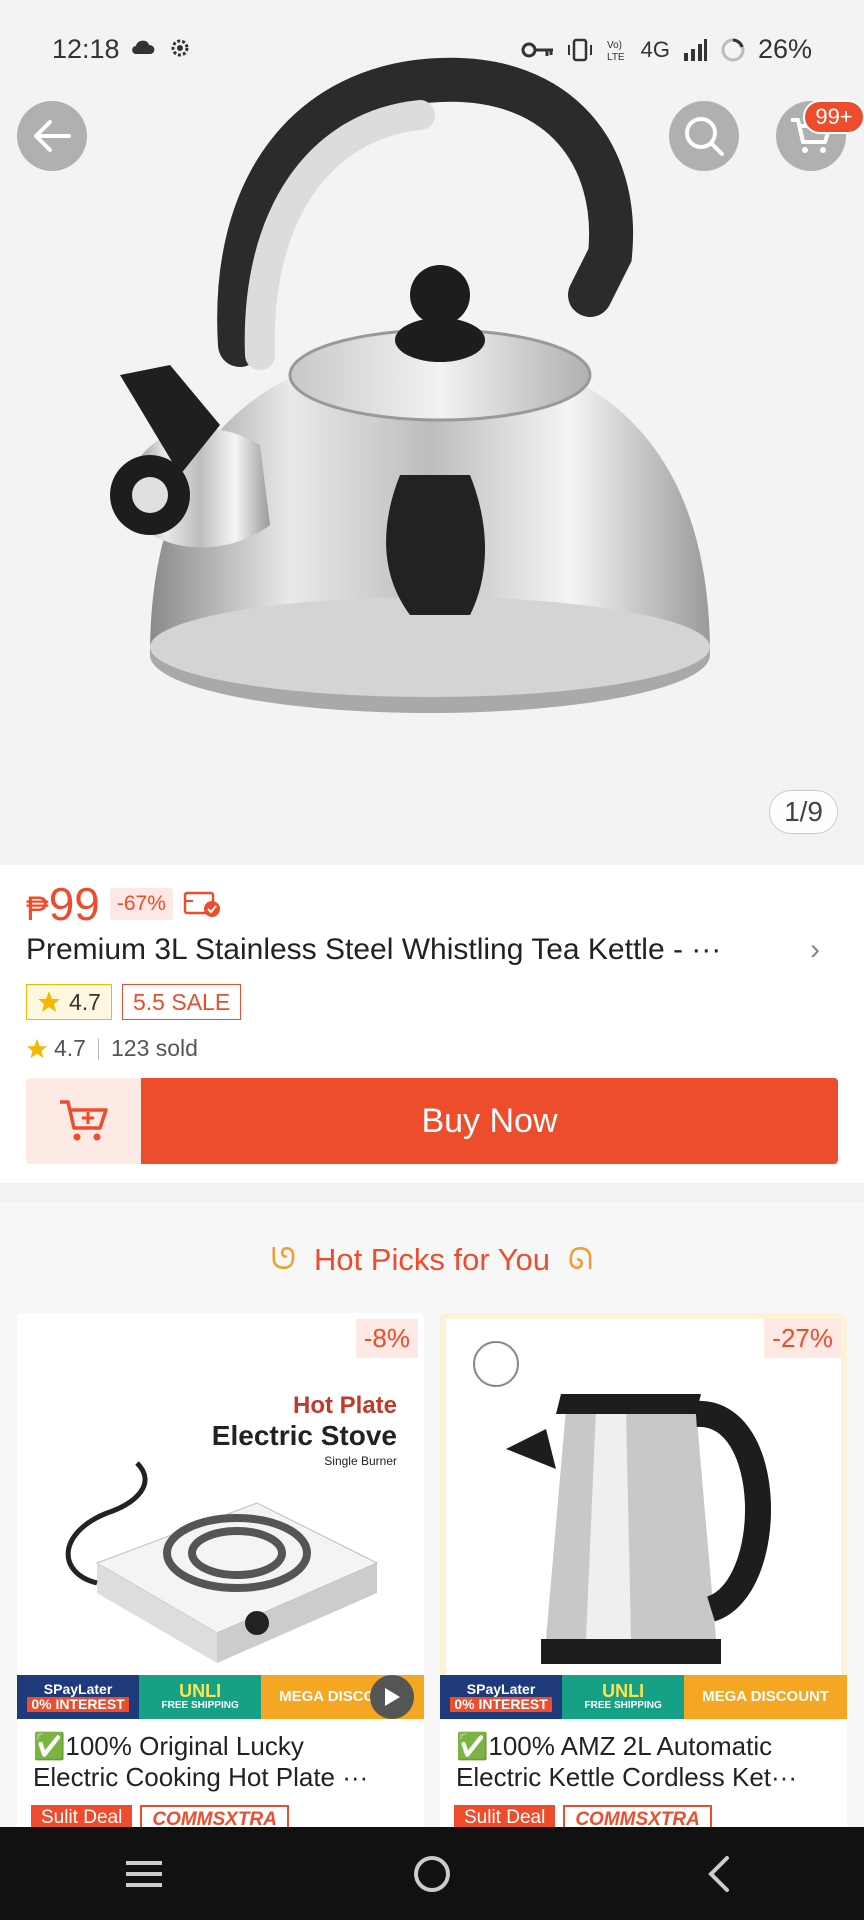 The height and width of the screenshot is (1920, 864). What do you see at coordinates (803, 812) in the screenshot?
I see `image-counter: 1/9` at bounding box center [803, 812].